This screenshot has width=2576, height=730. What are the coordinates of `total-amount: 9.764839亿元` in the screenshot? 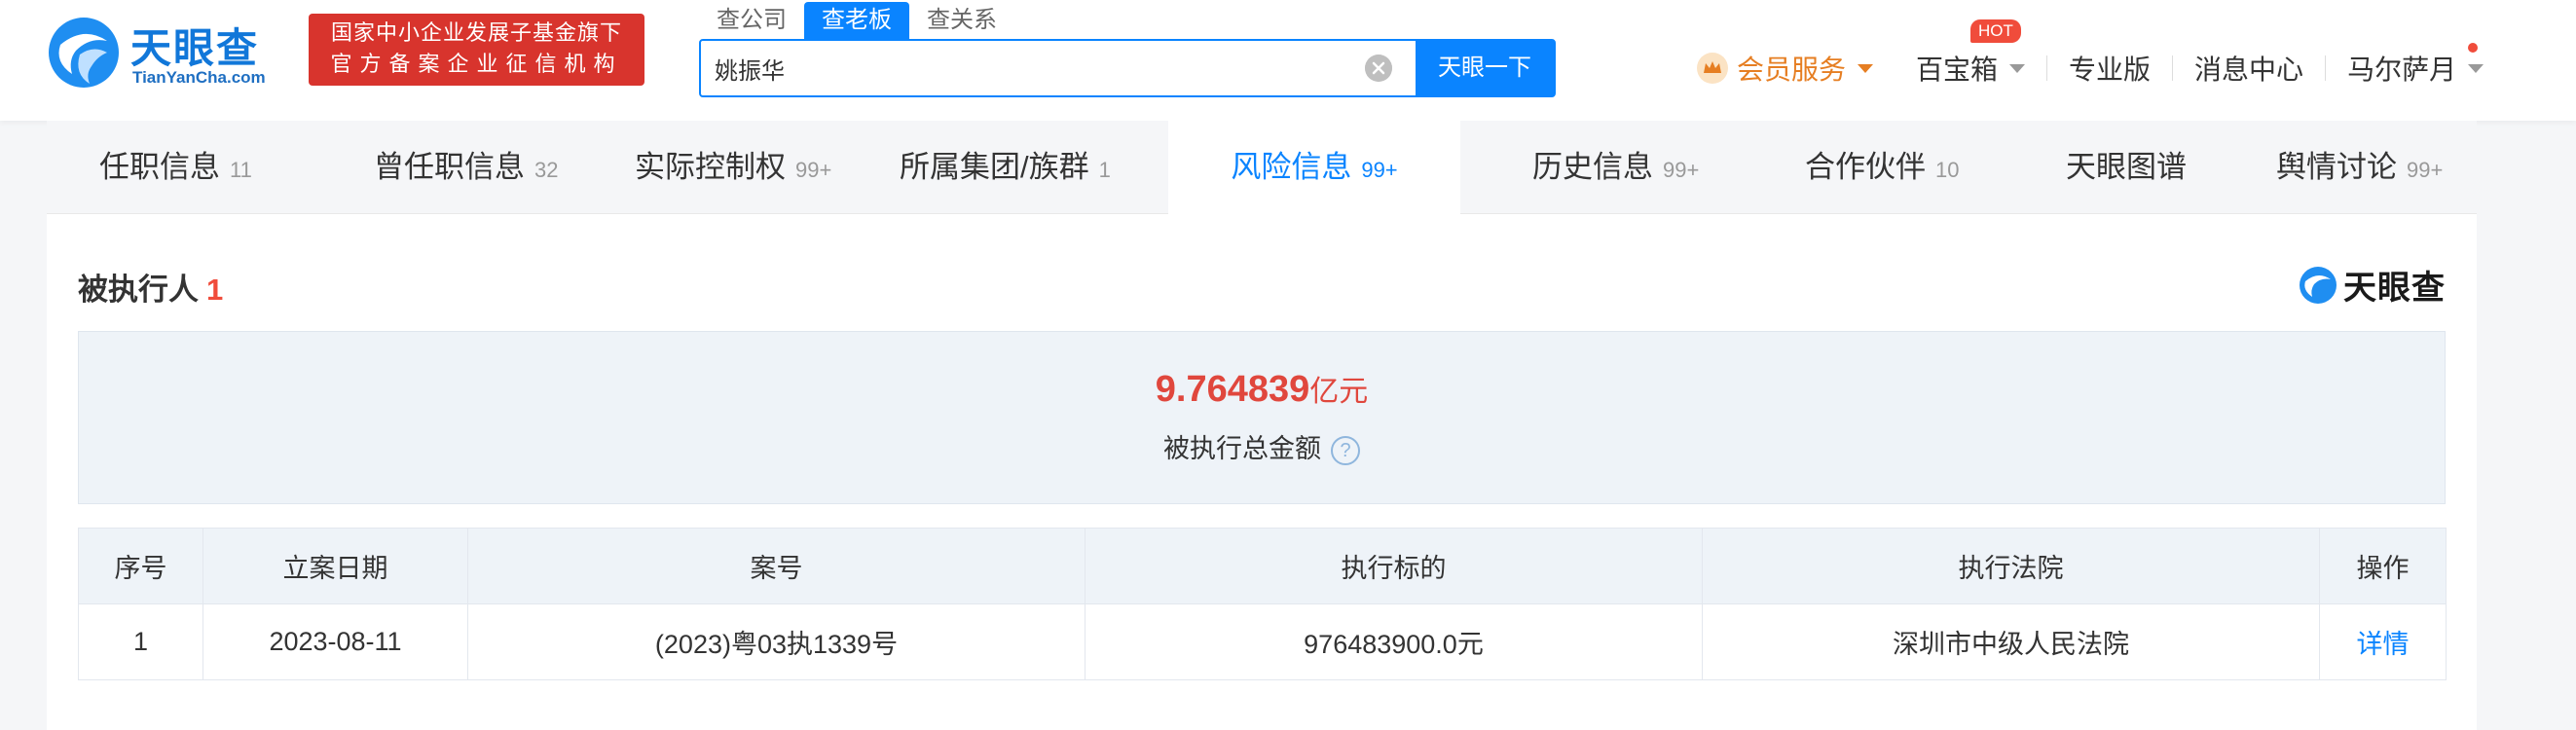 It's located at (1262, 389).